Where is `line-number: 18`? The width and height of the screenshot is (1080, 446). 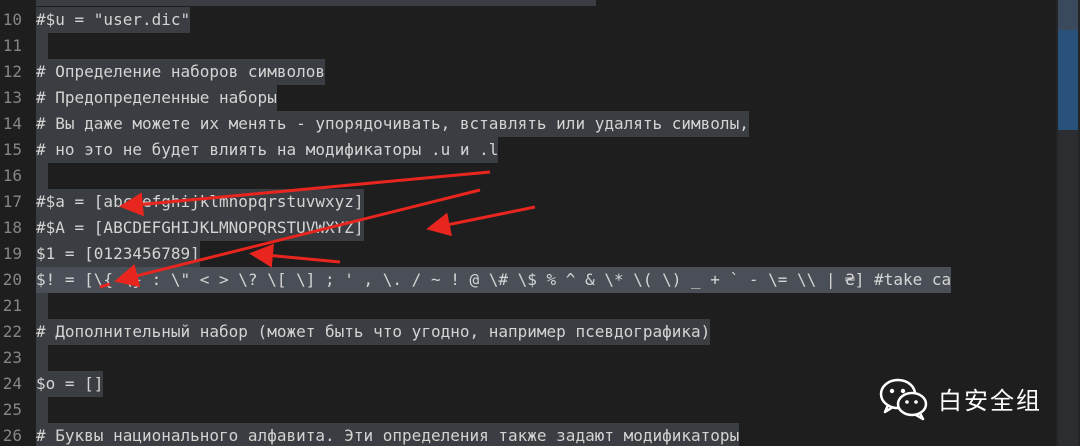 line-number: 18 is located at coordinates (12, 227).